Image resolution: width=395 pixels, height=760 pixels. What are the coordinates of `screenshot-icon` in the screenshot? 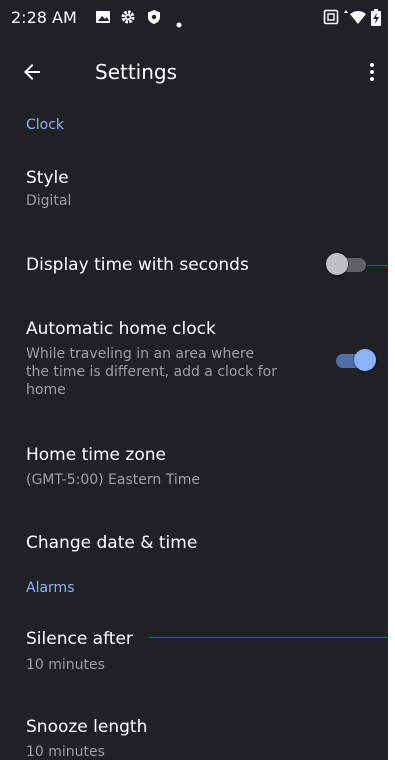 It's located at (331, 19).